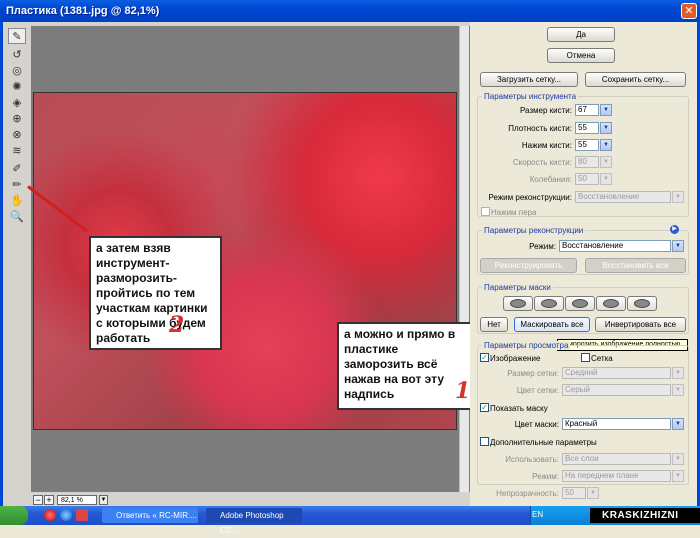 The image size is (700, 538). I want to click on mask-color-select: Красный, so click(616, 424).